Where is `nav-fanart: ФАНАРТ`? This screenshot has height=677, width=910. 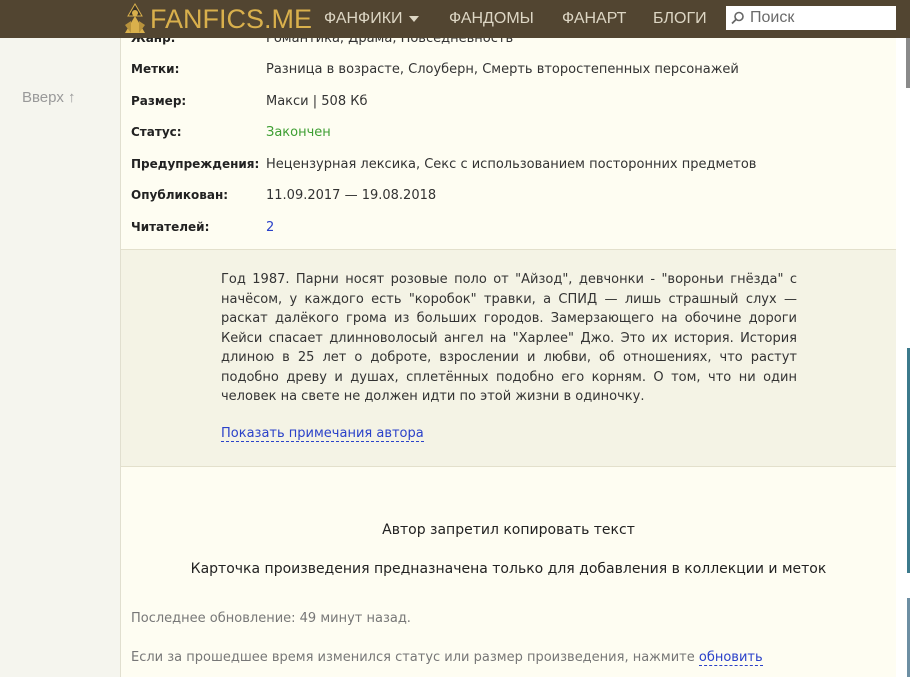
nav-fanart: ФАНАРТ is located at coordinates (594, 19).